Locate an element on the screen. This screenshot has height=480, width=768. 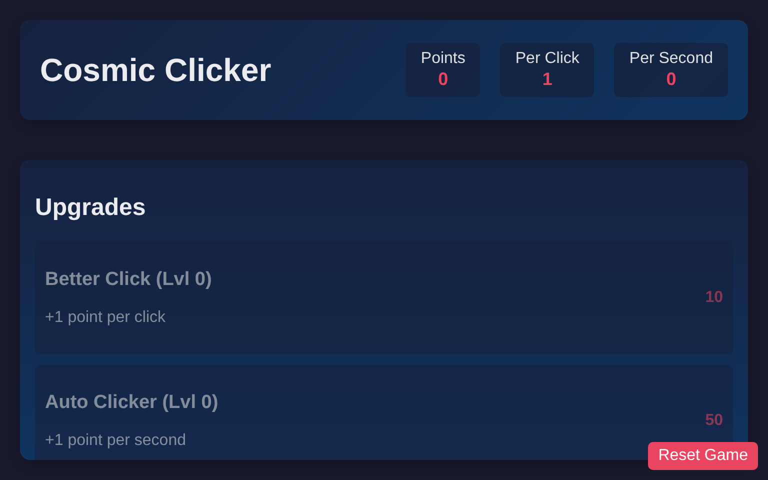
reset-button: Reset Game is located at coordinates (703, 456).